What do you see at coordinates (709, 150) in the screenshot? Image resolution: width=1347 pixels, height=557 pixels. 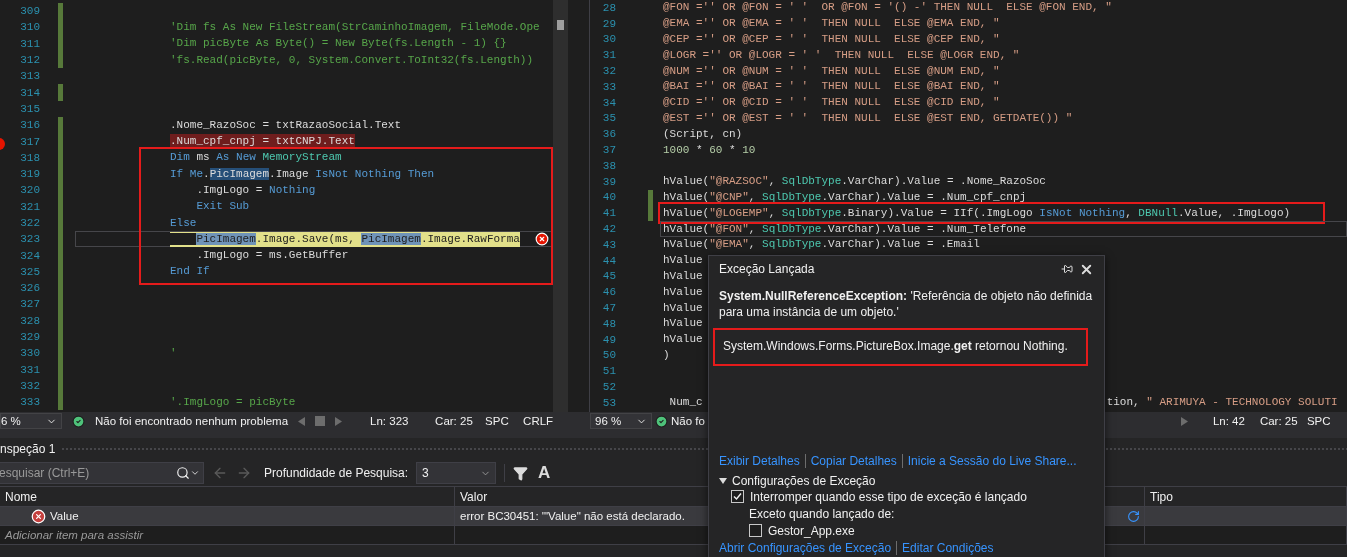 I see `code-line: 1000 * 60 * 10` at bounding box center [709, 150].